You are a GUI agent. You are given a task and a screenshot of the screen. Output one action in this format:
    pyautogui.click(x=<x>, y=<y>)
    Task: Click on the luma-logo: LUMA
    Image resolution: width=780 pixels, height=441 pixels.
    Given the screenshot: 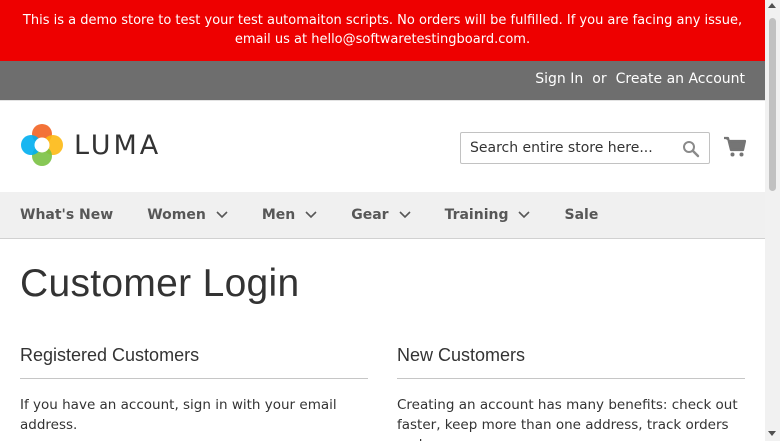 What is the action you would take?
    pyautogui.click(x=90, y=145)
    